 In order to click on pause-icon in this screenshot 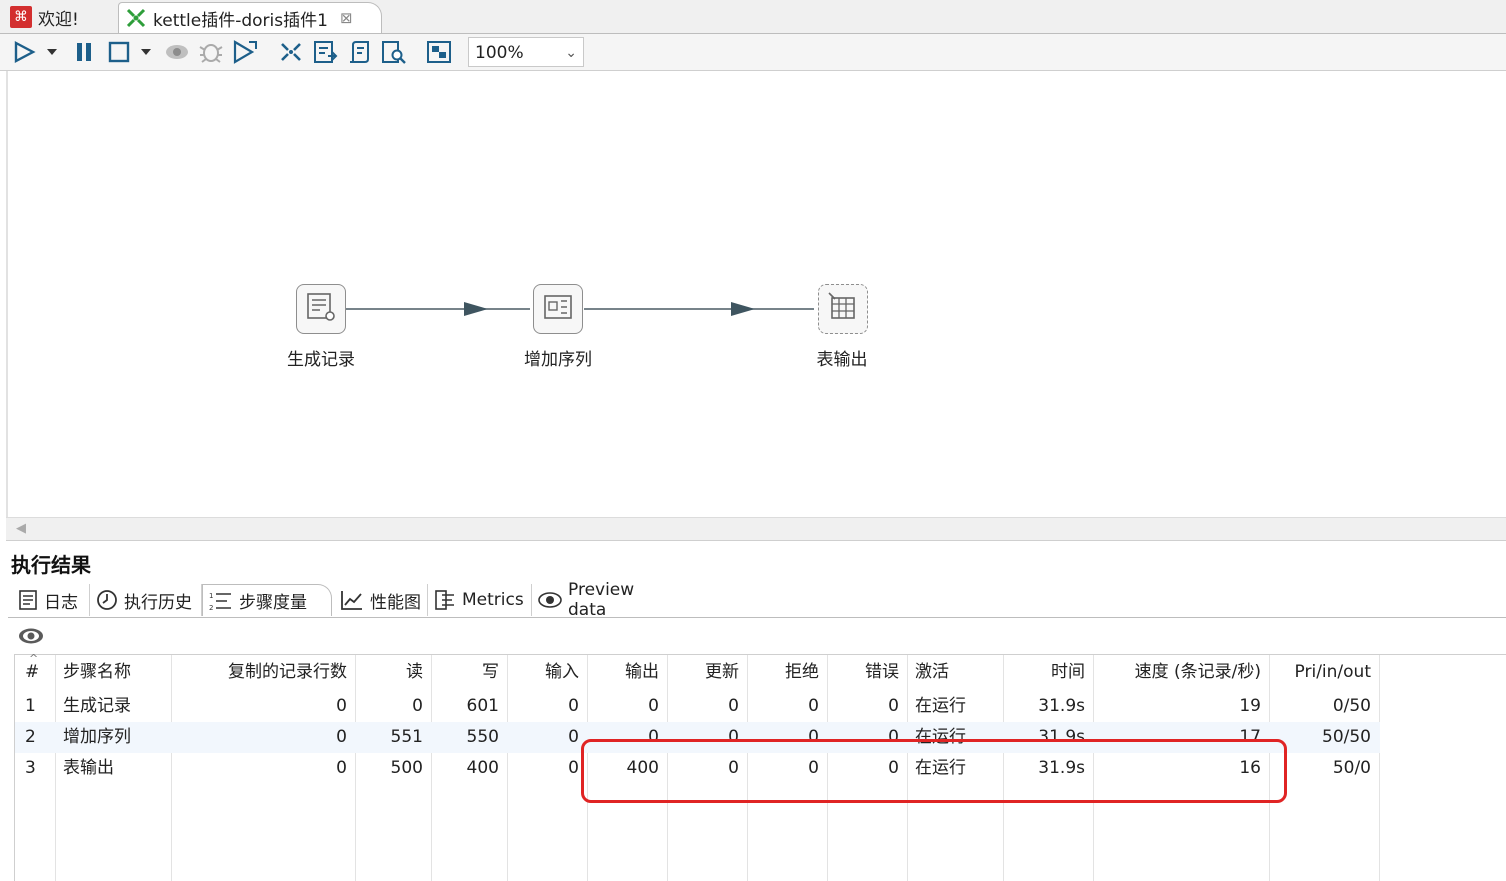, I will do `click(84, 52)`.